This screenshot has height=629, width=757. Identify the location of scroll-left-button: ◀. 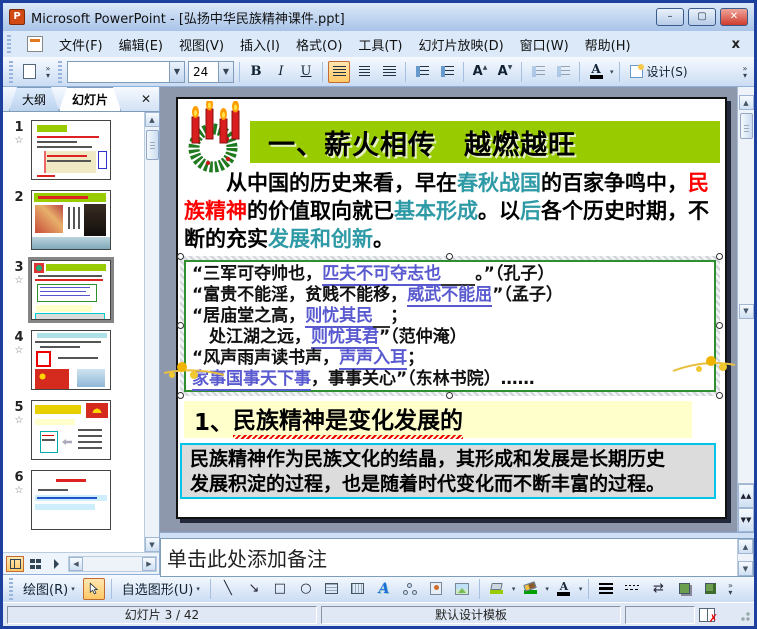
(76, 563).